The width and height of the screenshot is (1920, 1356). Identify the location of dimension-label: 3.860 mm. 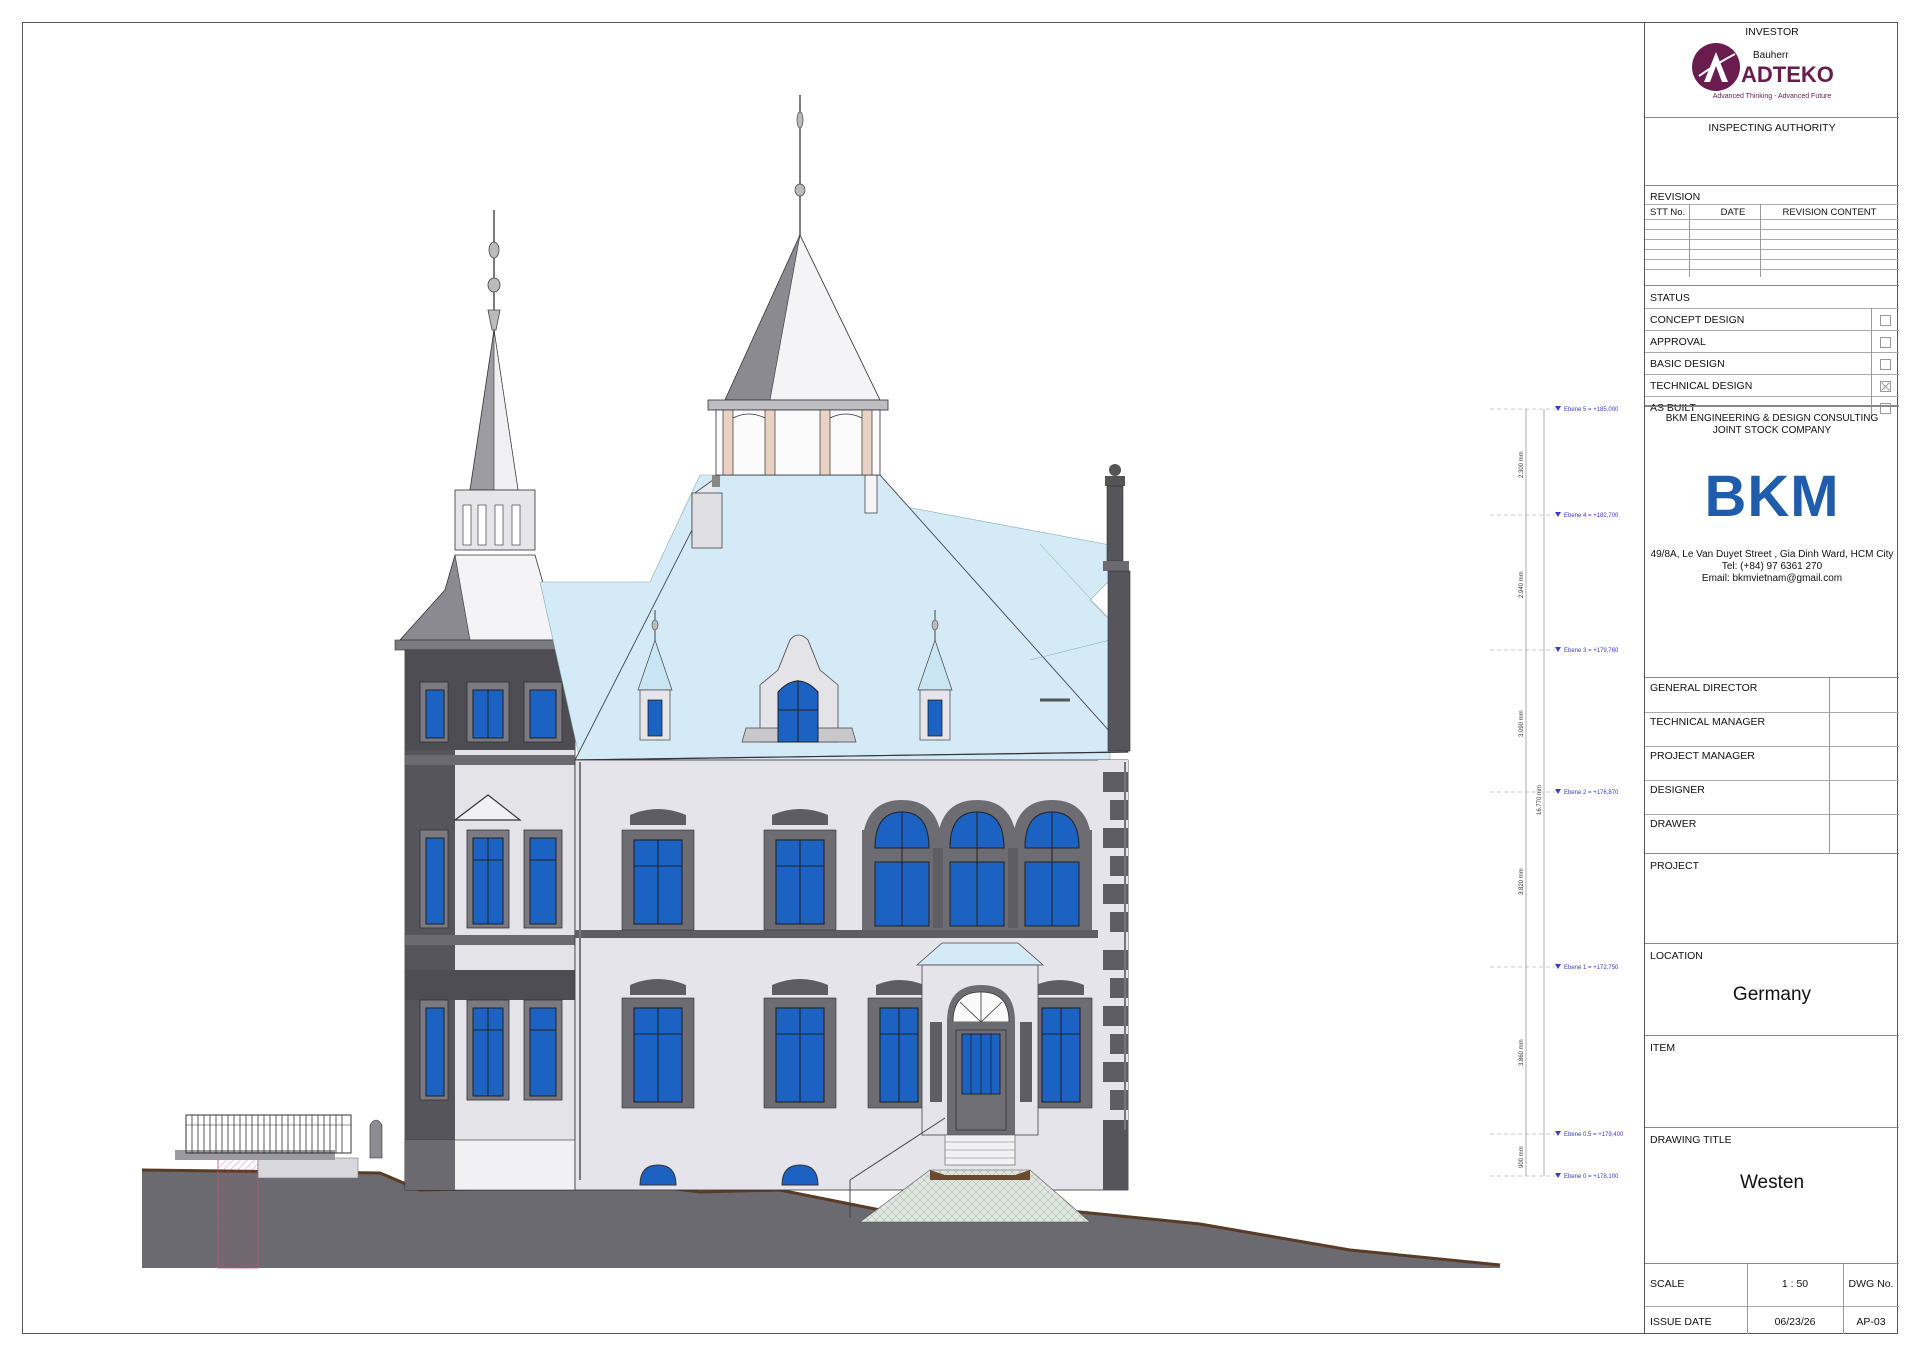
(1522, 1052).